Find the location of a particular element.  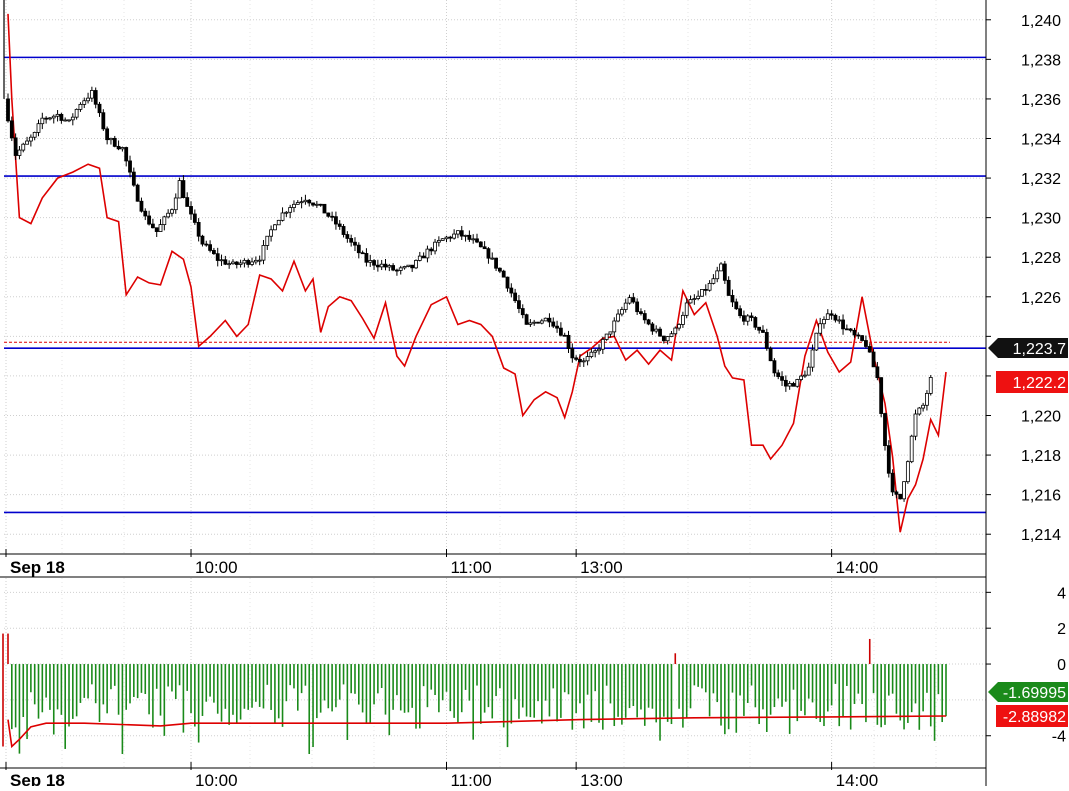

osc-current-label-text: -1.69995 is located at coordinates (1034, 693).